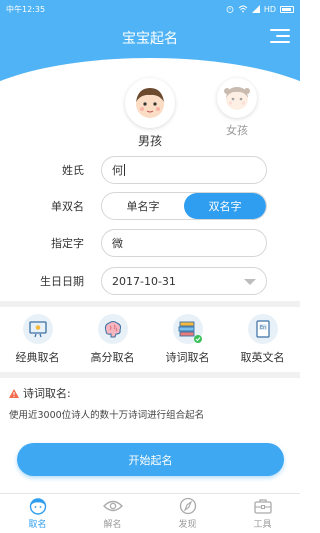 Image resolution: width=320 pixels, height=533 pixels. Describe the element at coordinates (73, 170) in the screenshot. I see `surname-label: 姓氏` at that location.